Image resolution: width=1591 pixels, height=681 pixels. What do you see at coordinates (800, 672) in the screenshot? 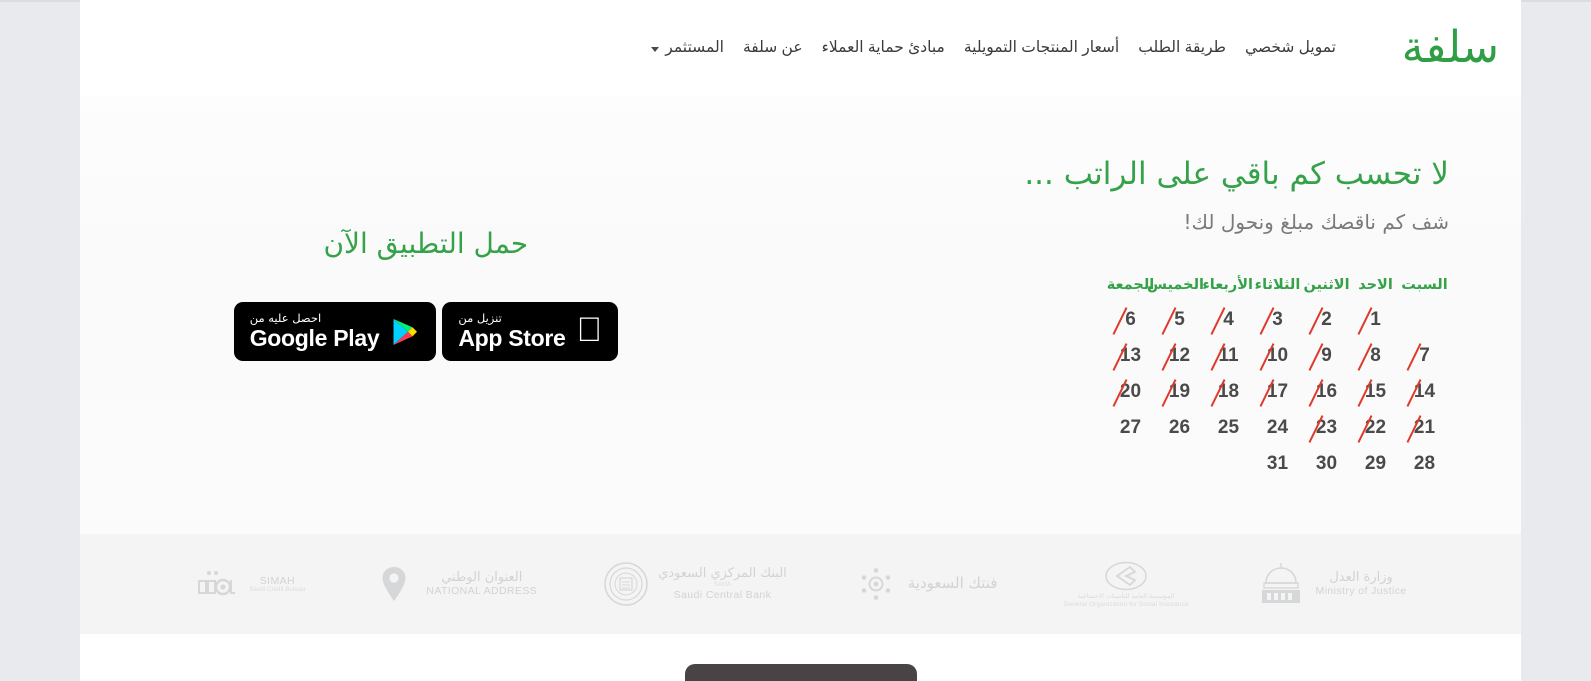
I see `below-fold-card` at bounding box center [800, 672].